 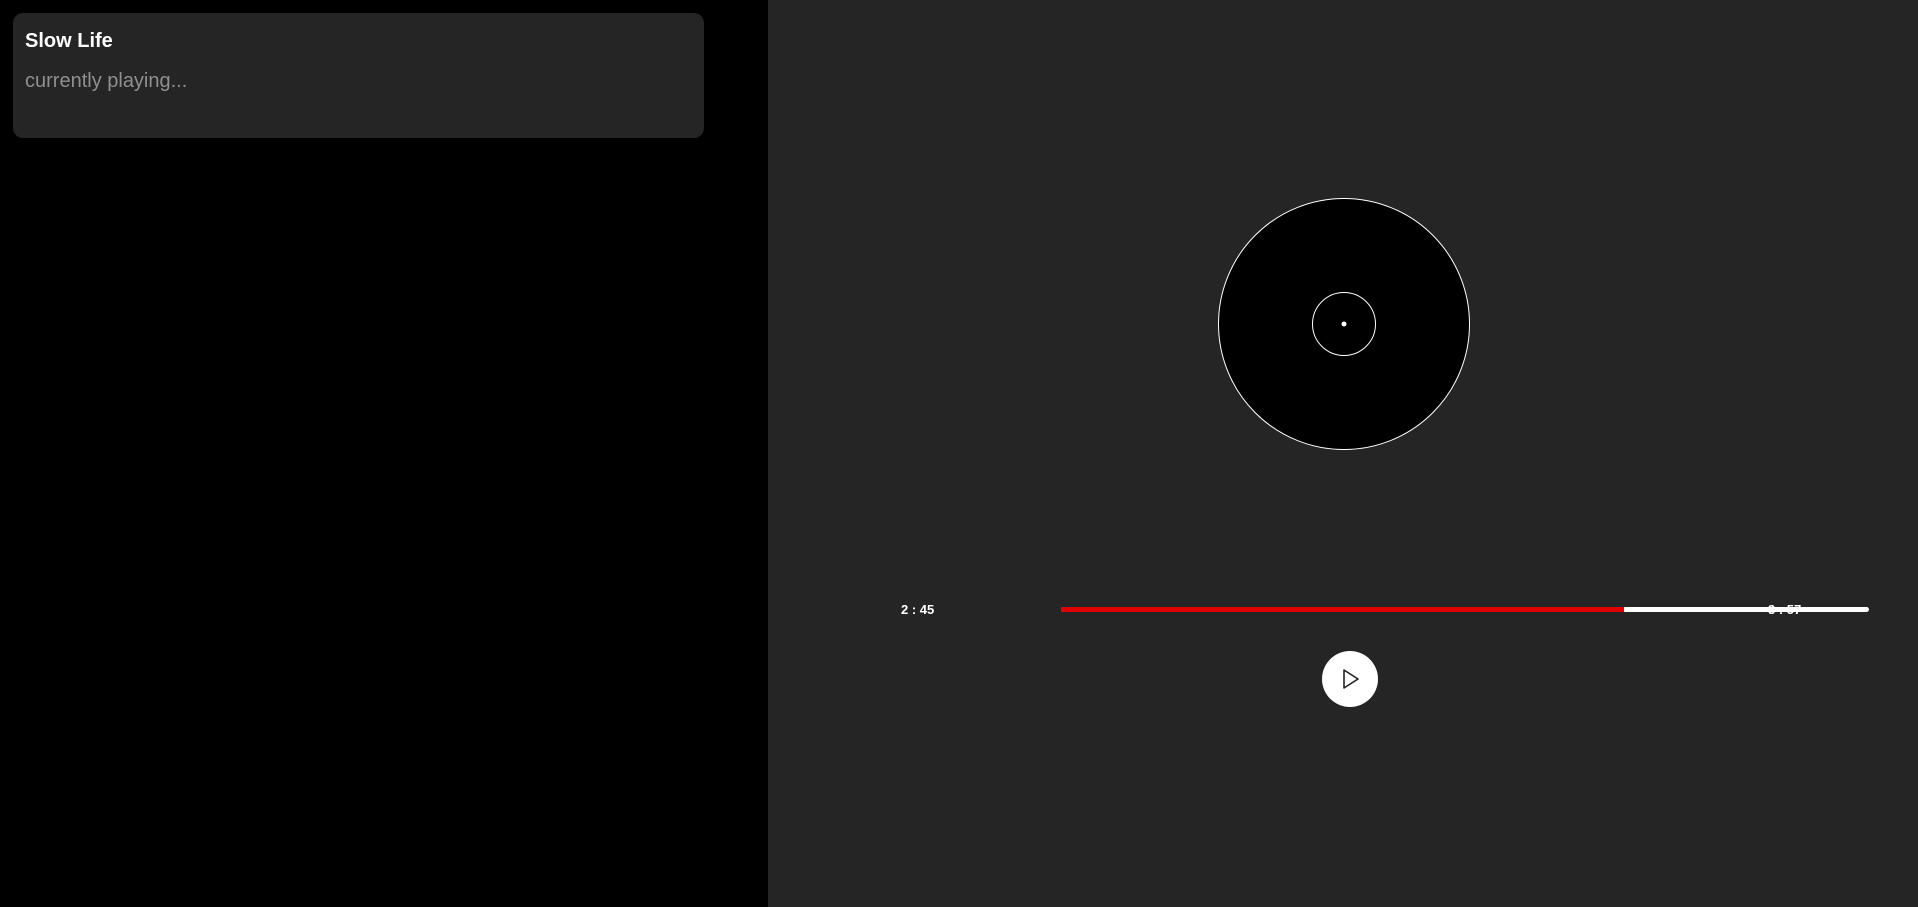 I want to click on play-icon, so click(x=1351, y=679).